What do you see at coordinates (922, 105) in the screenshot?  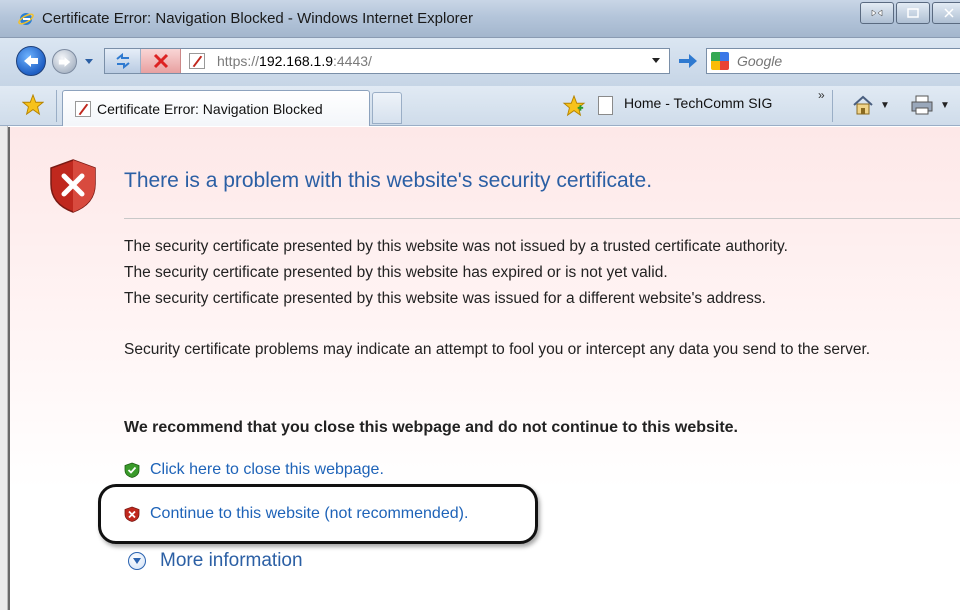 I see `print-icon` at bounding box center [922, 105].